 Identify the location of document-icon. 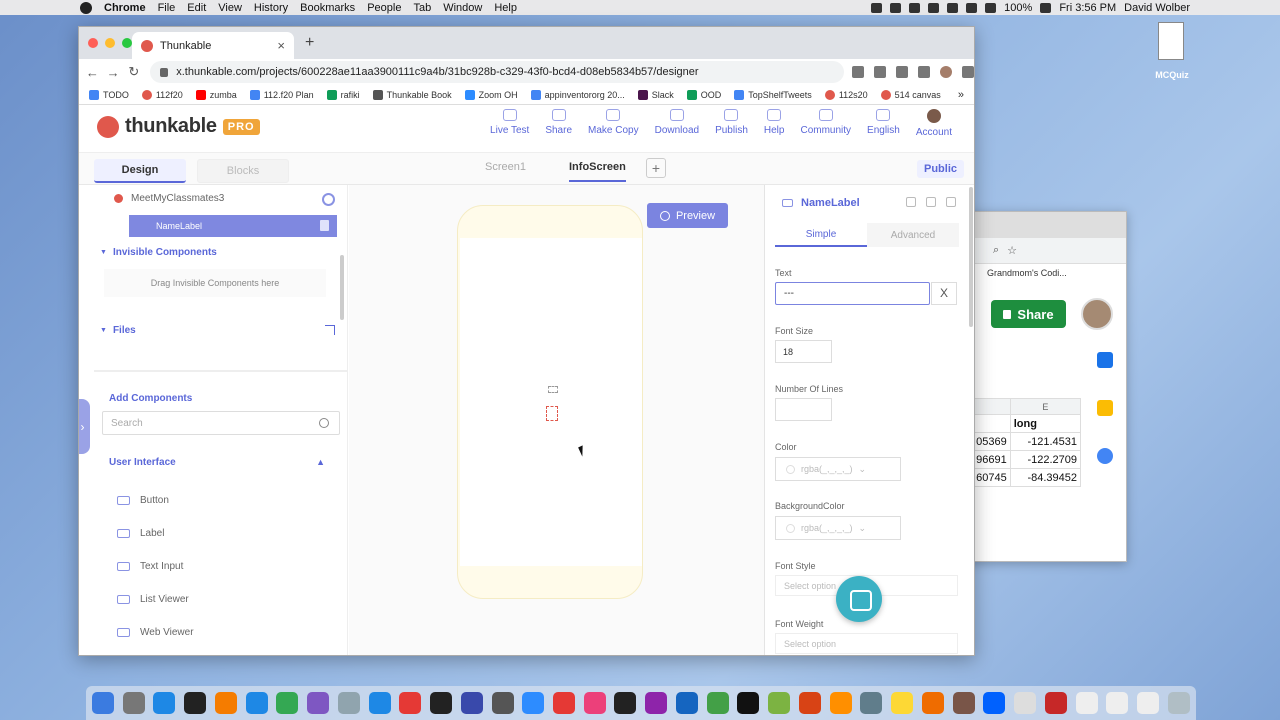
(1025, 703).